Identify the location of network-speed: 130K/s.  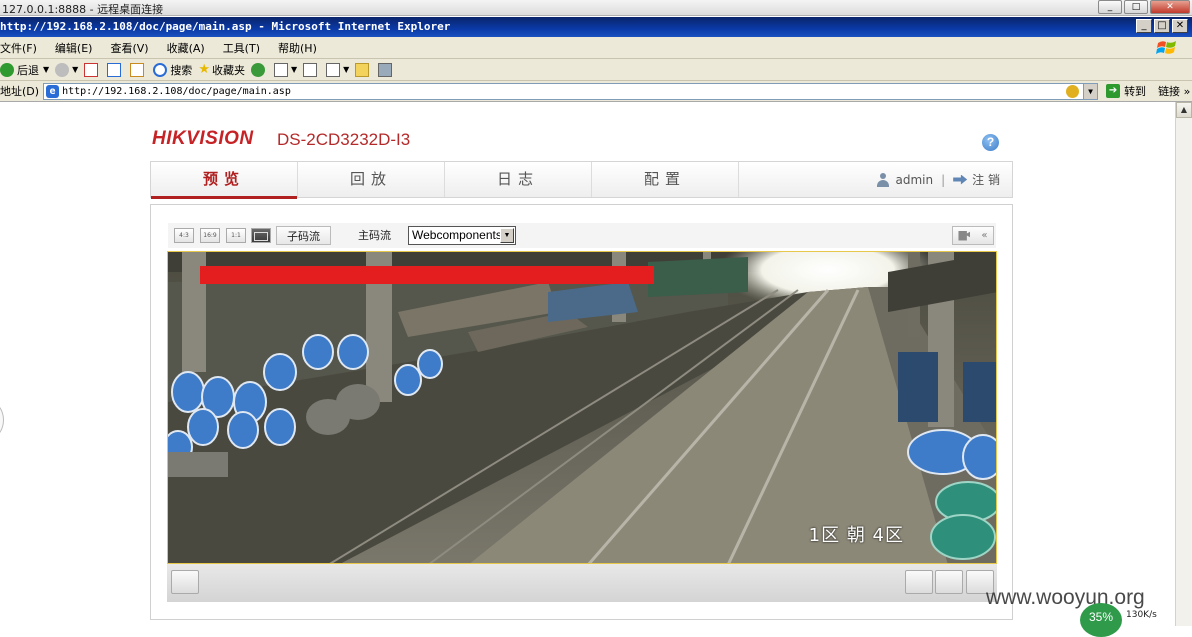
(1141, 615).